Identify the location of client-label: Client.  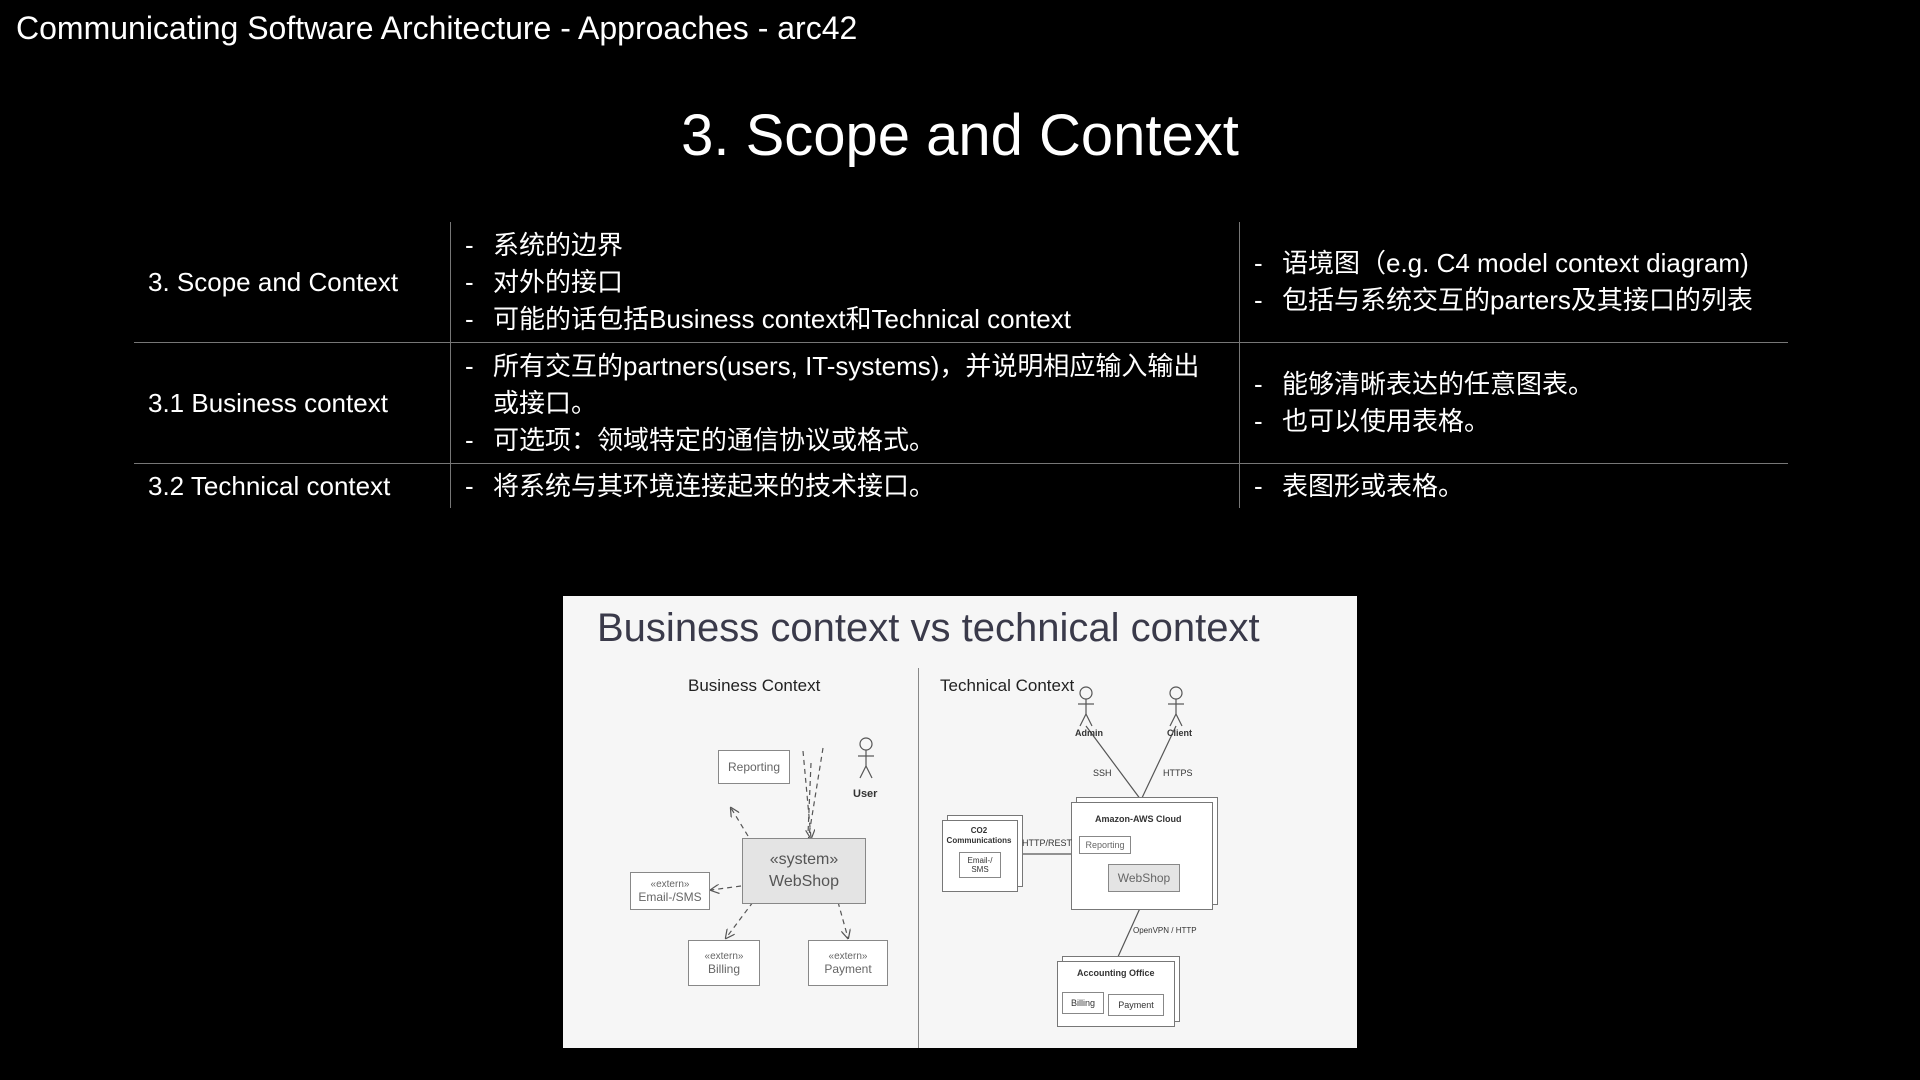
(1180, 733).